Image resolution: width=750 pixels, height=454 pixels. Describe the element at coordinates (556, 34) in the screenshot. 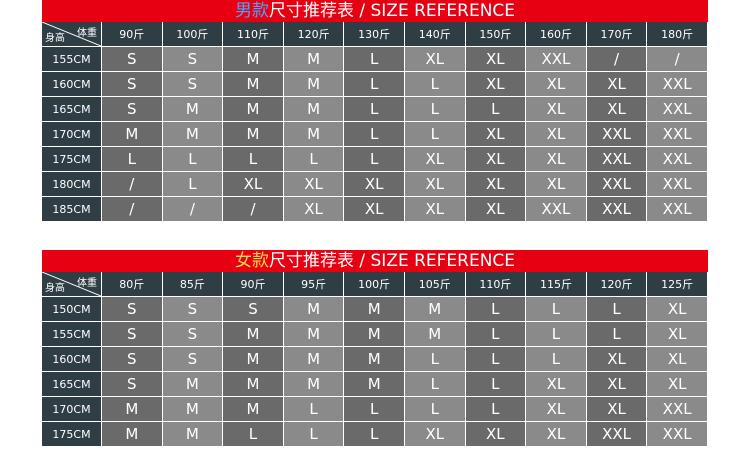

I see `weight-column-header: 160斤` at that location.